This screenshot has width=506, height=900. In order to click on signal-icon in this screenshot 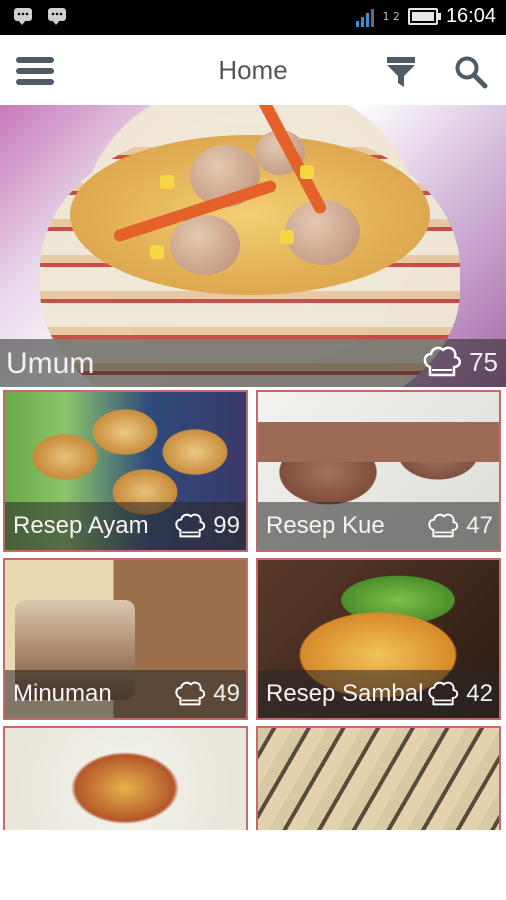, I will do `click(365, 17)`.